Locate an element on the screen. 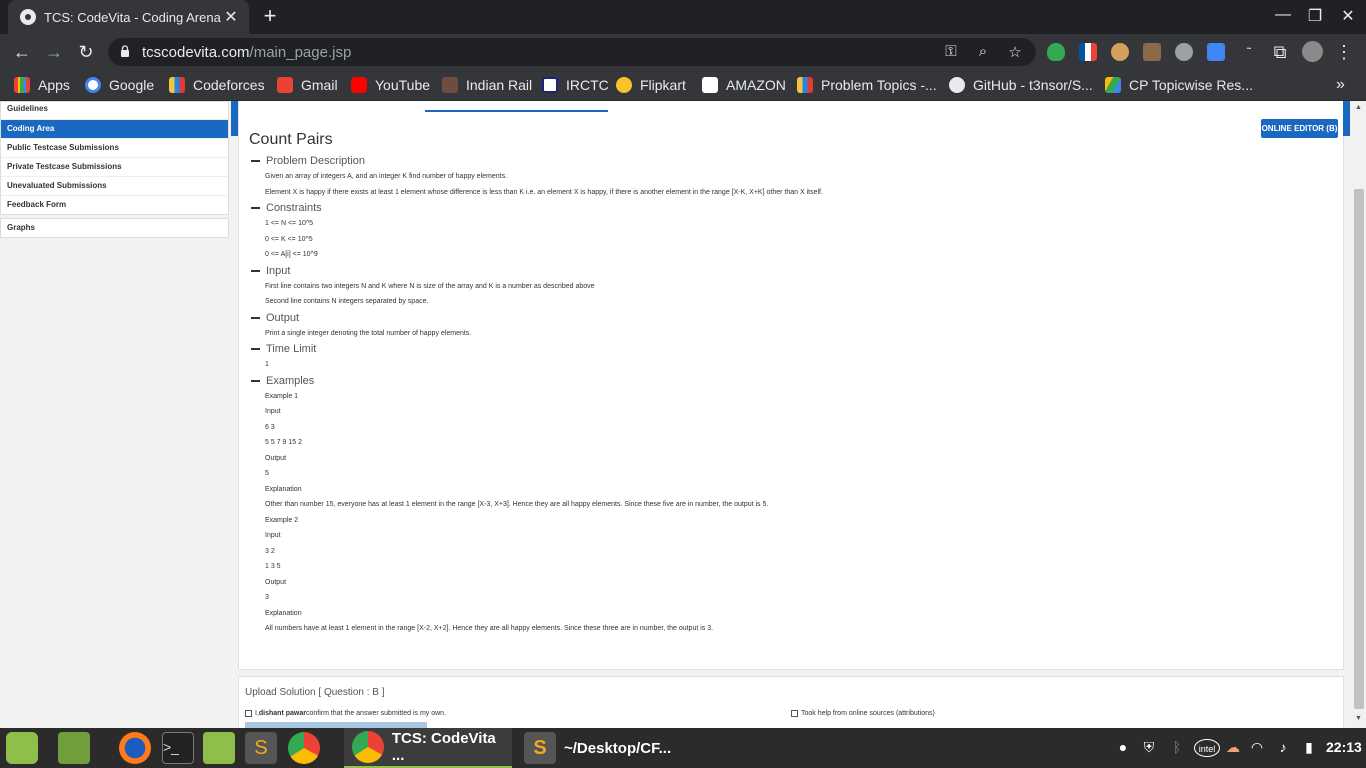 This screenshot has width=1366, height=768. bookmark-google: Google is located at coordinates (119, 85).